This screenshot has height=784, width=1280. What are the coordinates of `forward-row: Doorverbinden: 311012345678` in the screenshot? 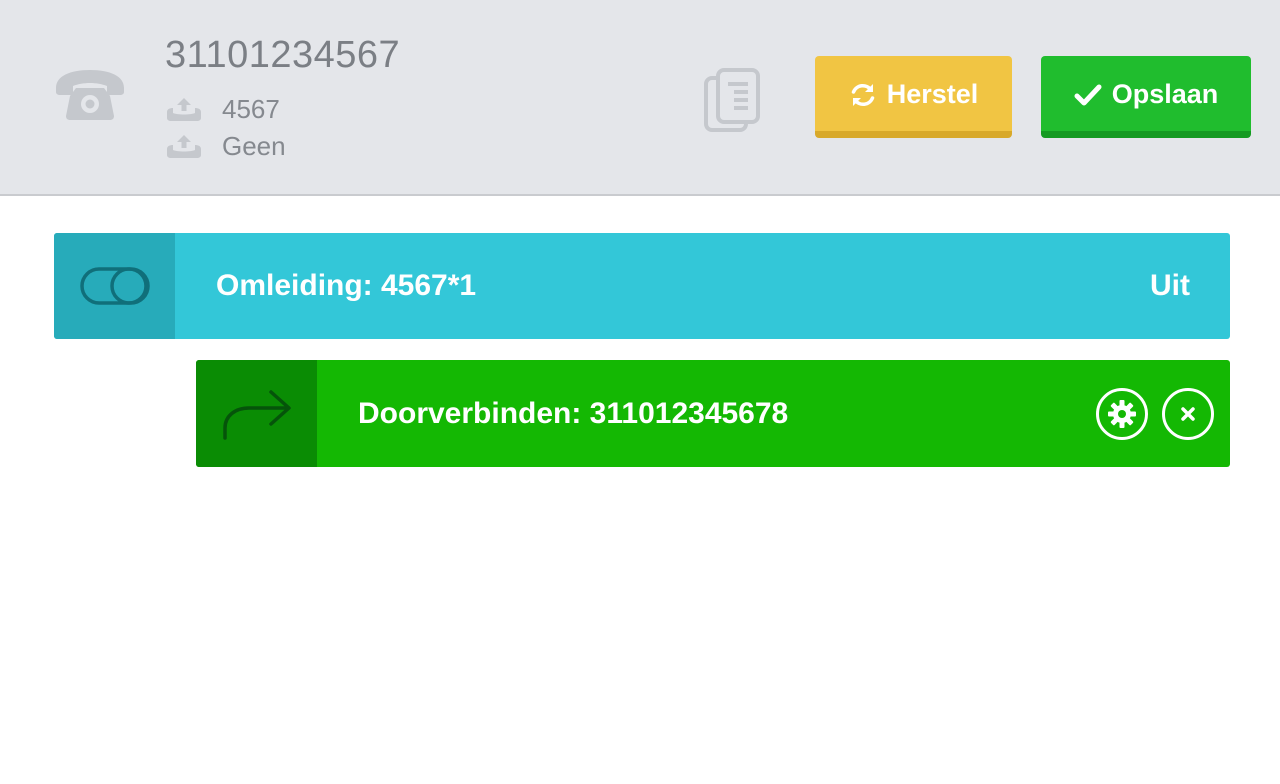 It's located at (713, 413).